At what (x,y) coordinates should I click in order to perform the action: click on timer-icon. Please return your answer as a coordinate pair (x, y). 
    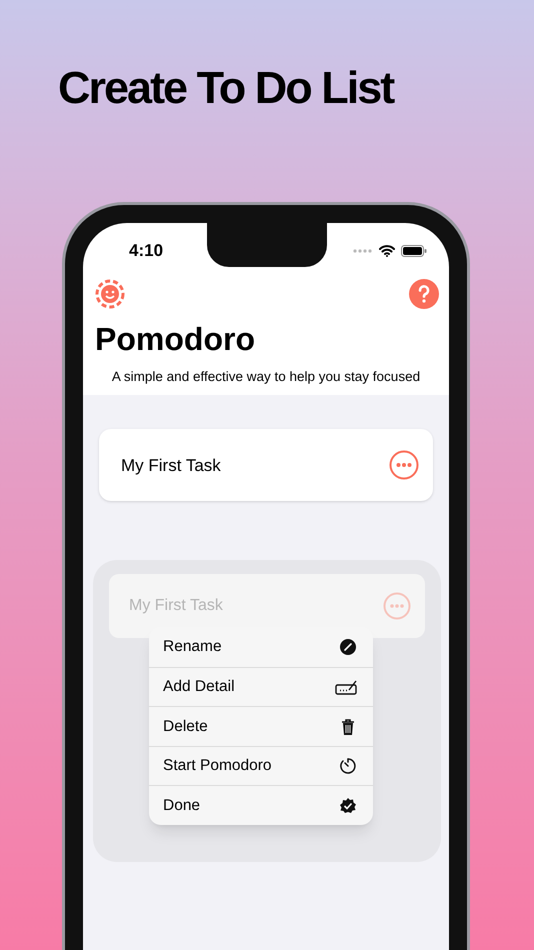
    Looking at the image, I should click on (348, 766).